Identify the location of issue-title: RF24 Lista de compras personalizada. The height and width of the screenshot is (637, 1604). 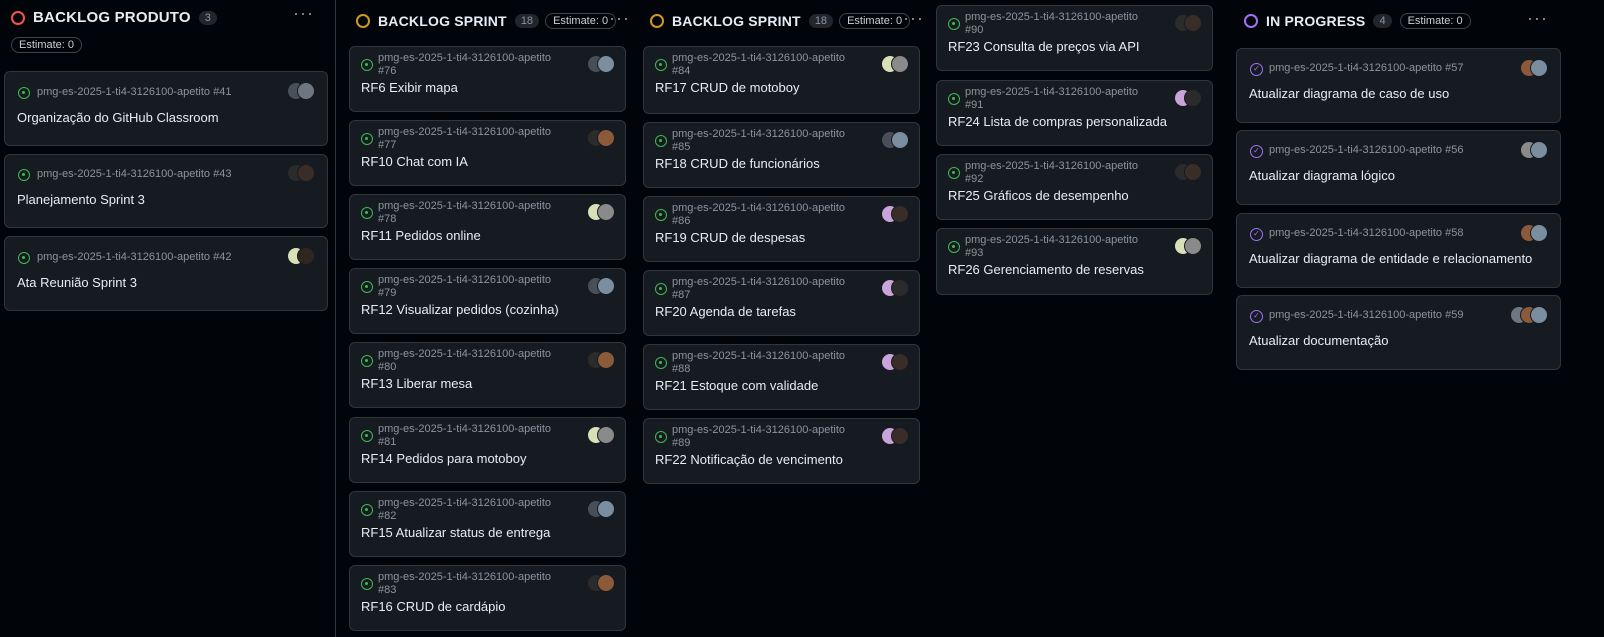
(1057, 121).